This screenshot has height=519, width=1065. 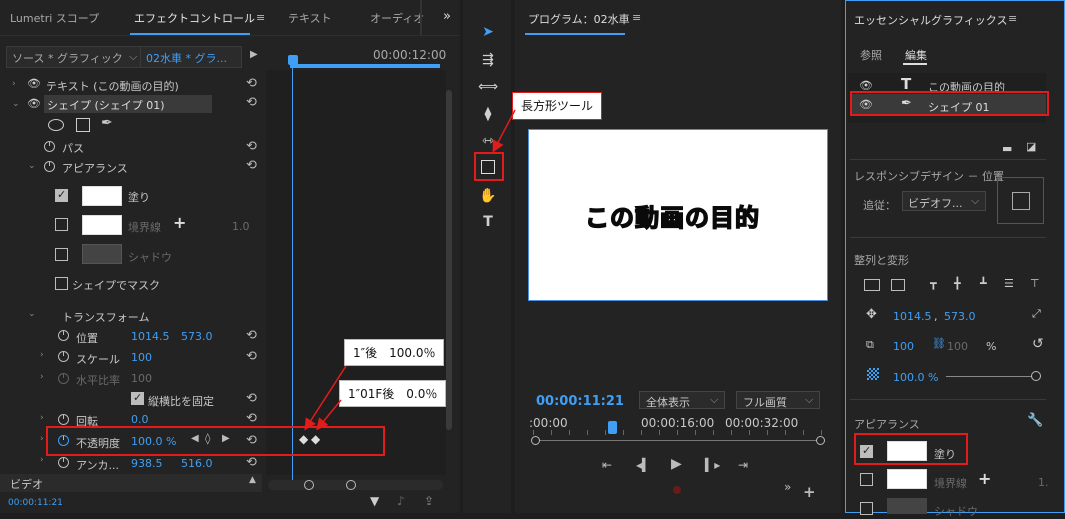 What do you see at coordinates (504, 131) in the screenshot?
I see `rect-tool-arrow` at bounding box center [504, 131].